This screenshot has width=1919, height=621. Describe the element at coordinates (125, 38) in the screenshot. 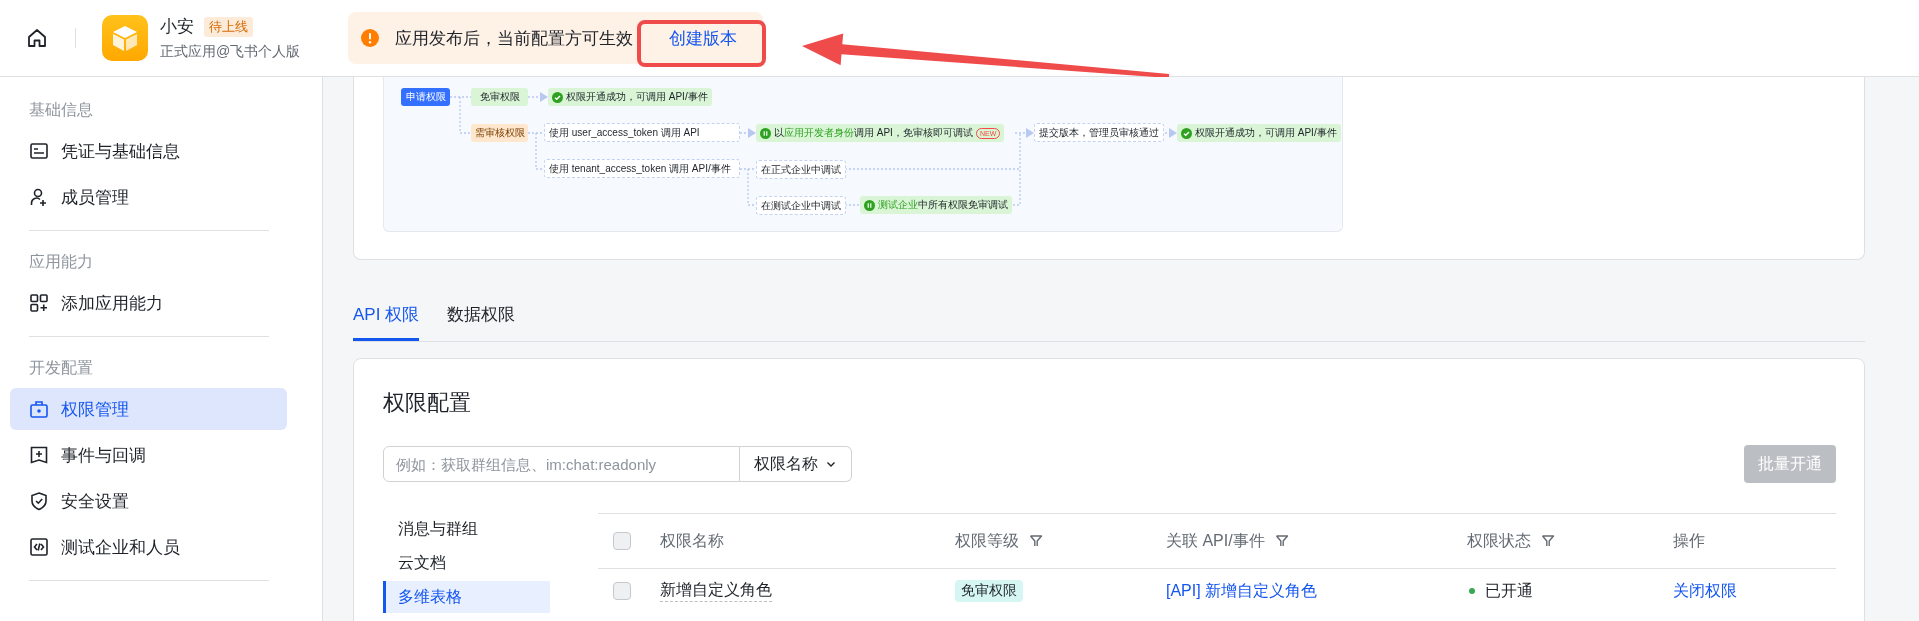

I see `app-logo` at that location.